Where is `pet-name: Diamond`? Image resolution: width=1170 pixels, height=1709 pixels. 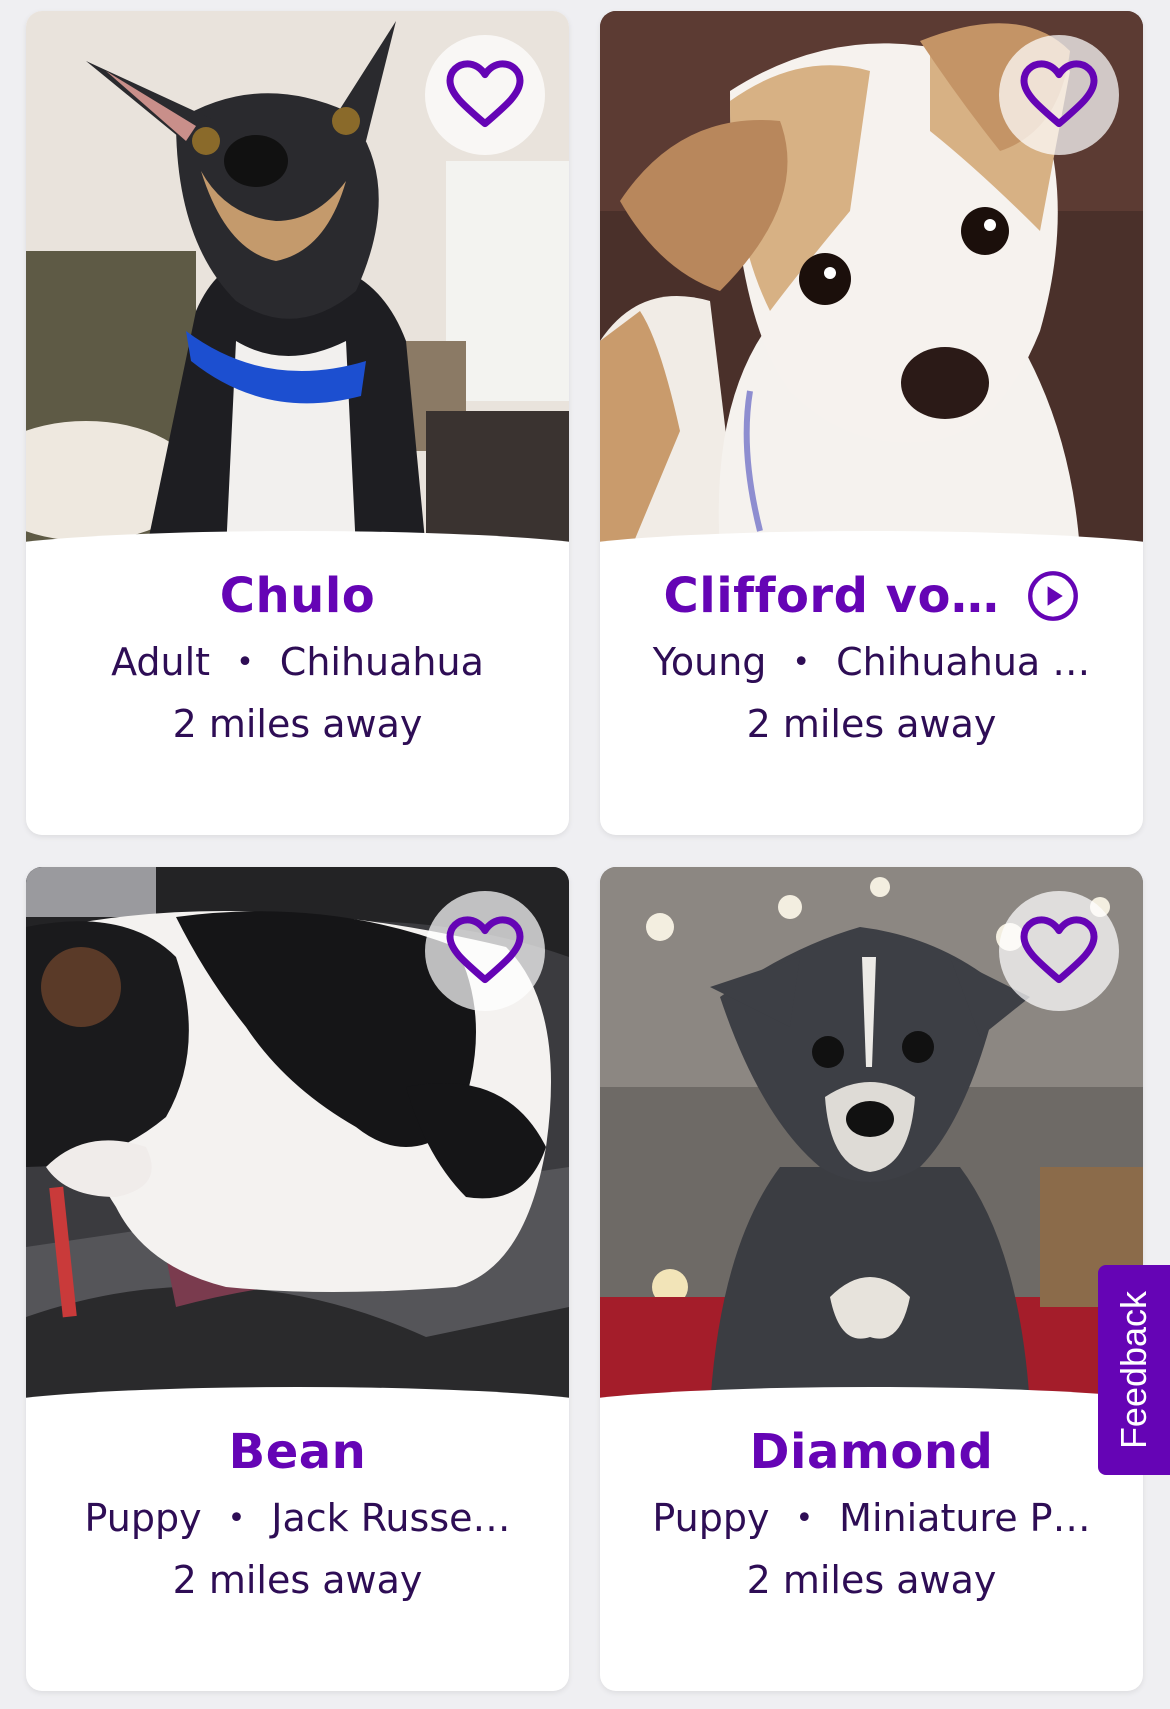 pet-name: Diamond is located at coordinates (872, 1452).